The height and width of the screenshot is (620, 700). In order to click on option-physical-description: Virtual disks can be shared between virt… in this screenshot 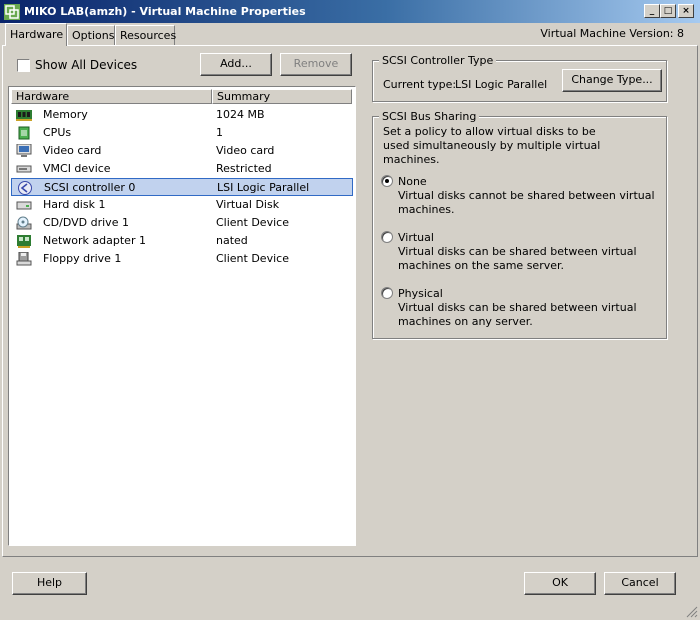, I will do `click(517, 314)`.